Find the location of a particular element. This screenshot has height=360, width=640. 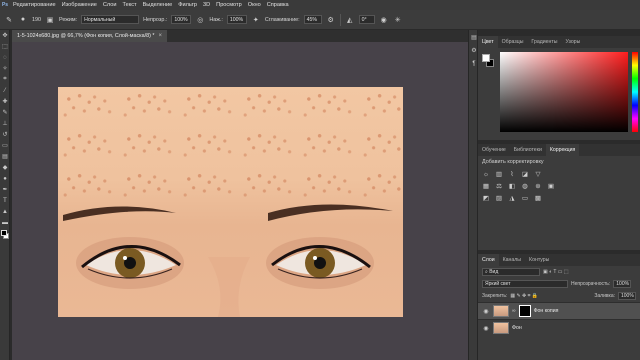

gradient-icon: ▤ is located at coordinates (5, 156).